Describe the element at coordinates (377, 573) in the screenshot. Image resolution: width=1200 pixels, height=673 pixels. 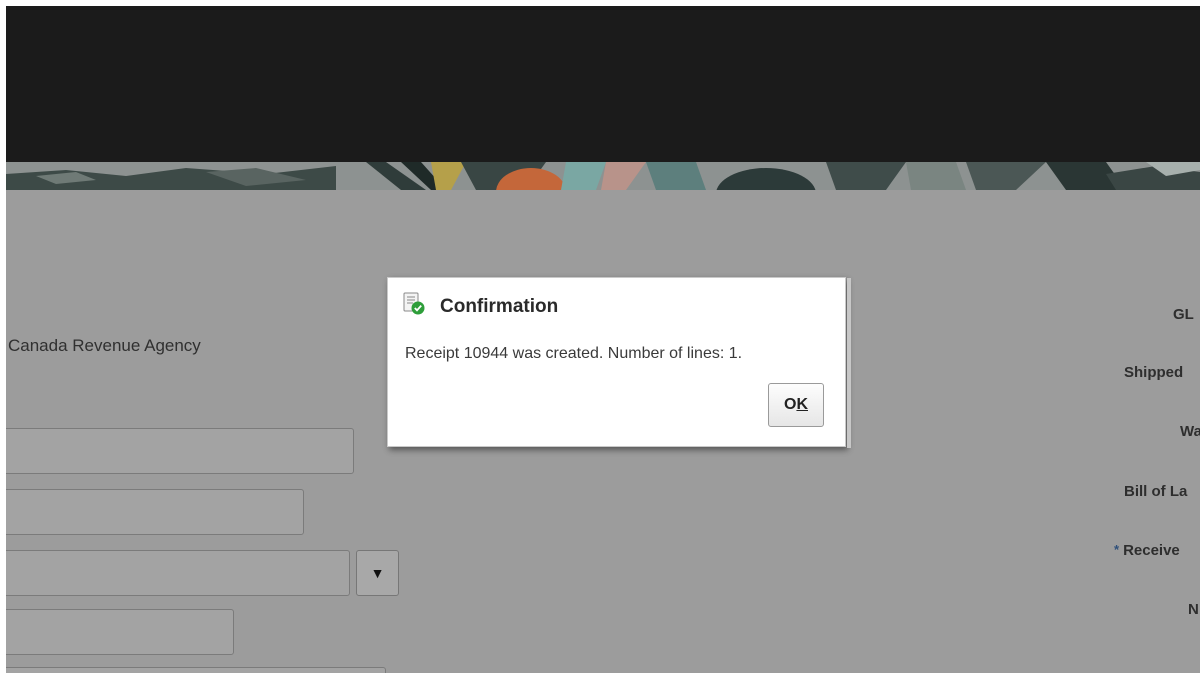
I see `dropdown-arrow-icon: ▼` at that location.